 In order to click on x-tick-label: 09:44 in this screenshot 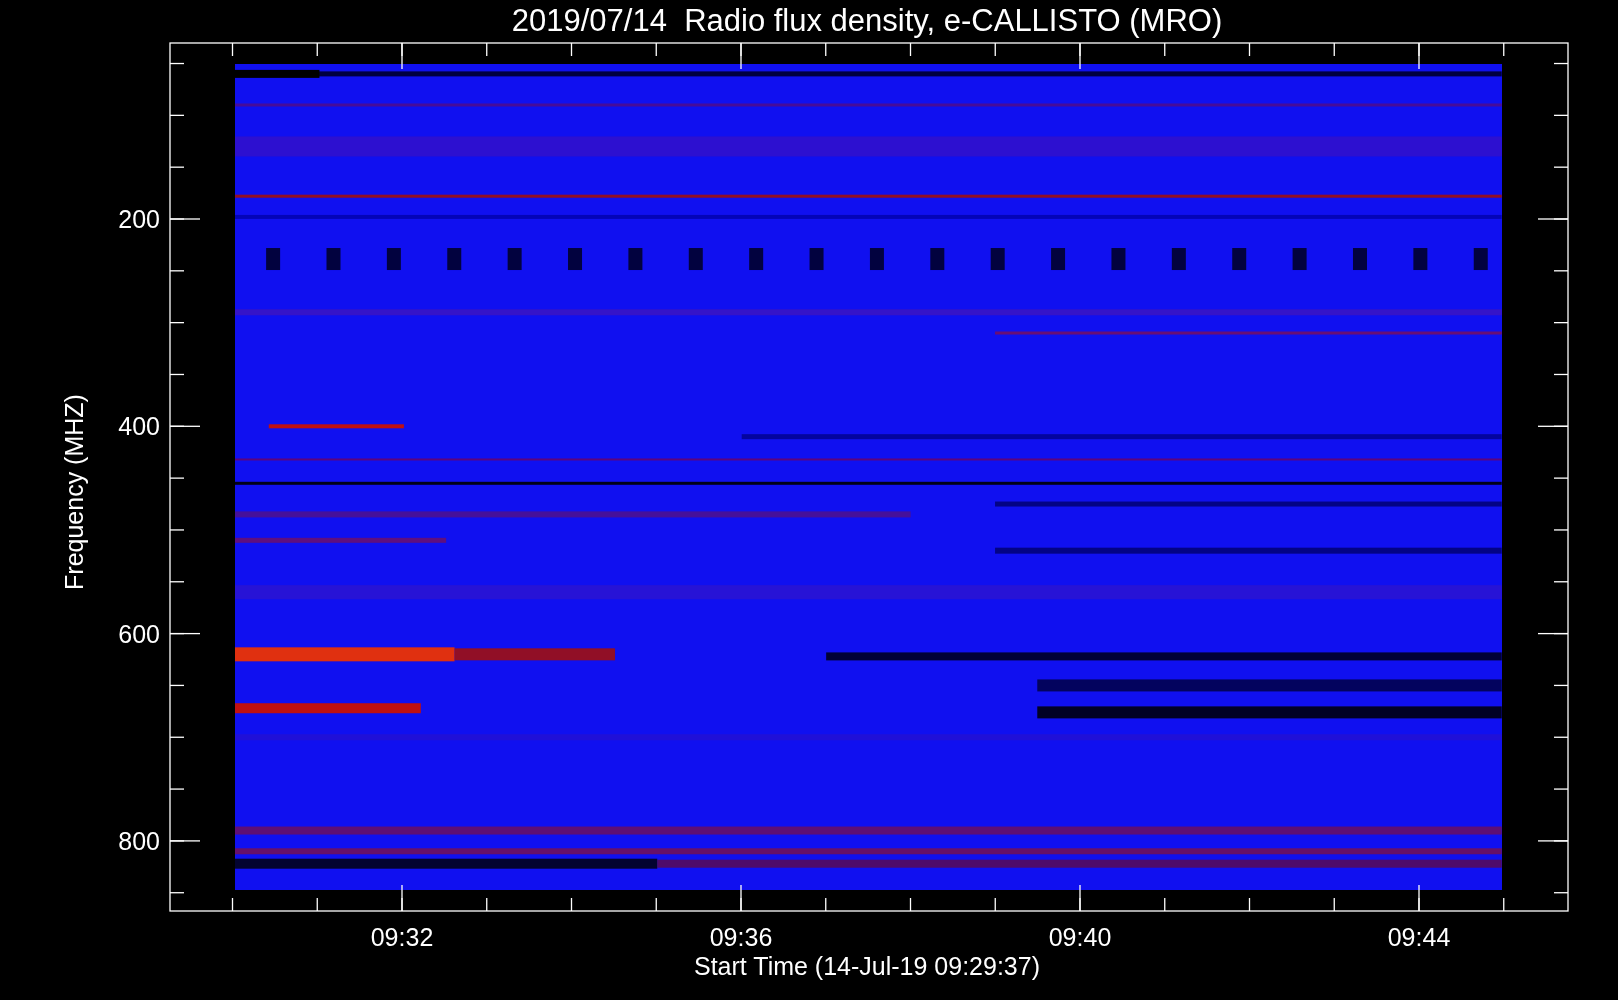, I will do `click(1419, 937)`.